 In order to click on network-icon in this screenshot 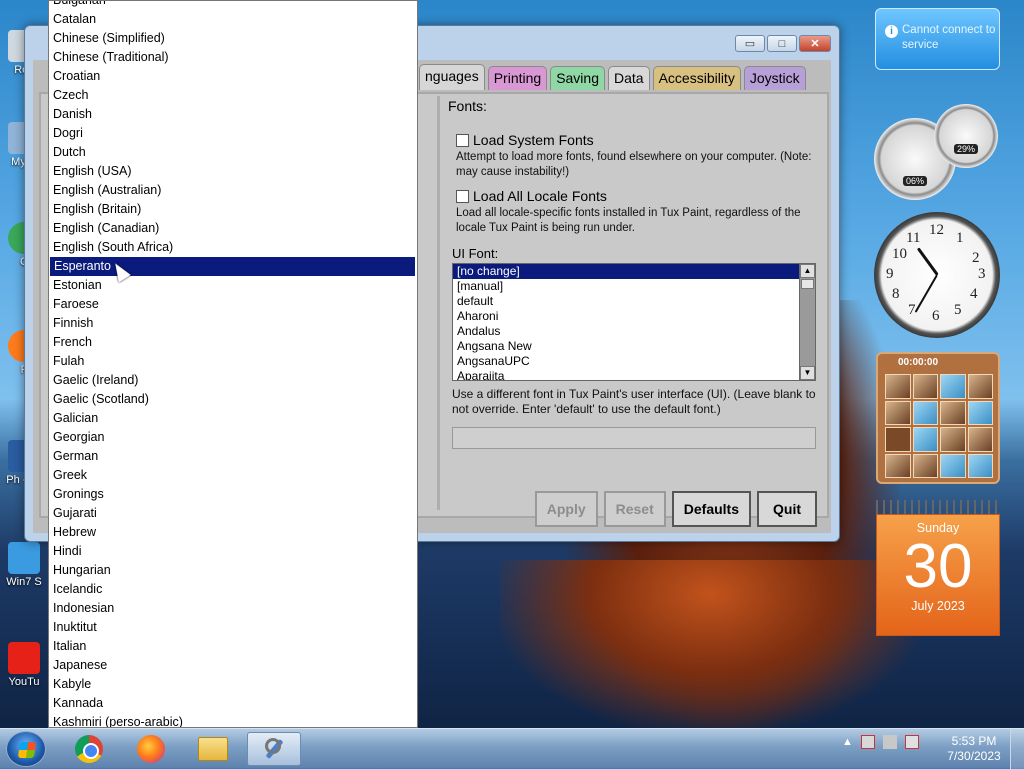, I will do `click(889, 742)`.